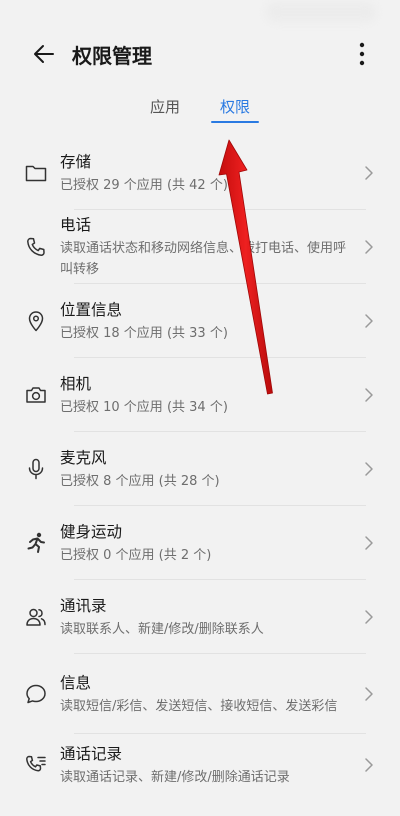 The width and height of the screenshot is (400, 816). I want to click on message-icon, so click(36, 694).